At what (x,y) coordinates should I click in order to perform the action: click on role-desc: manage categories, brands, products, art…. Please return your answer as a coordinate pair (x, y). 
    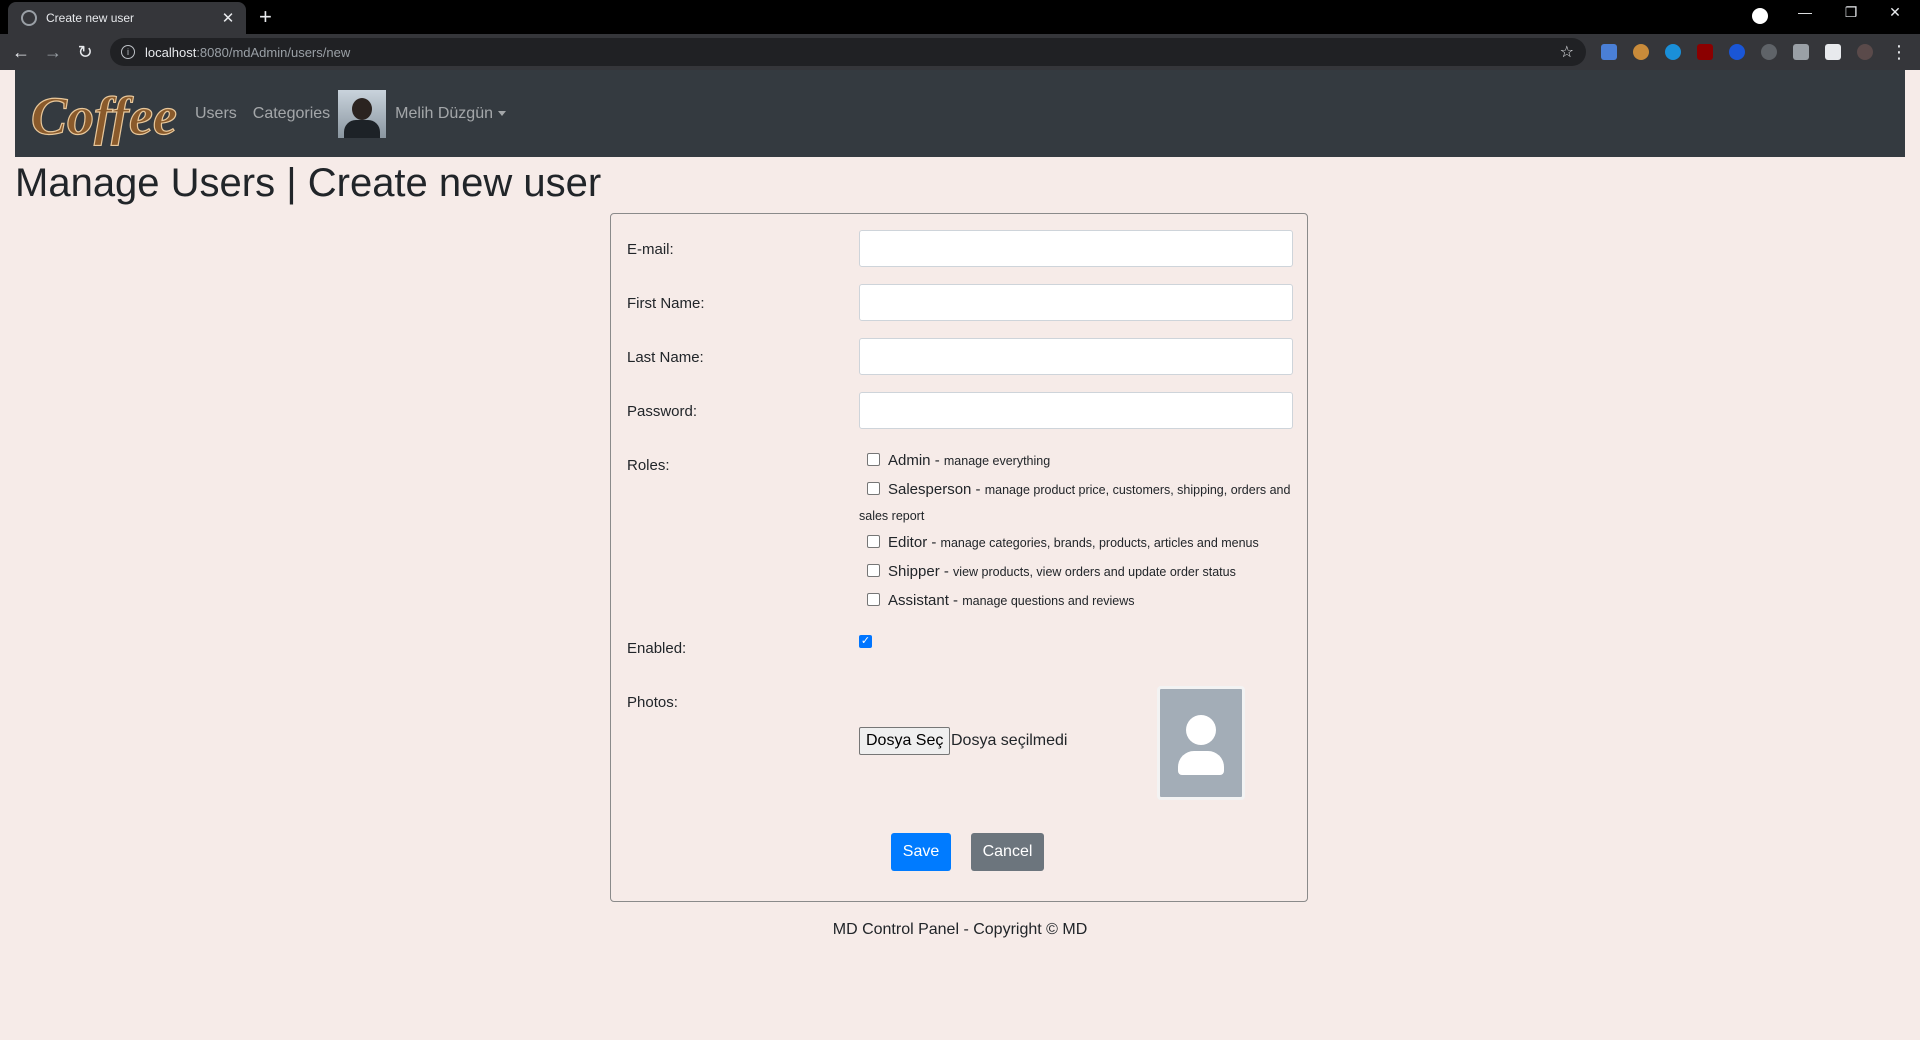
    Looking at the image, I should click on (1099, 543).